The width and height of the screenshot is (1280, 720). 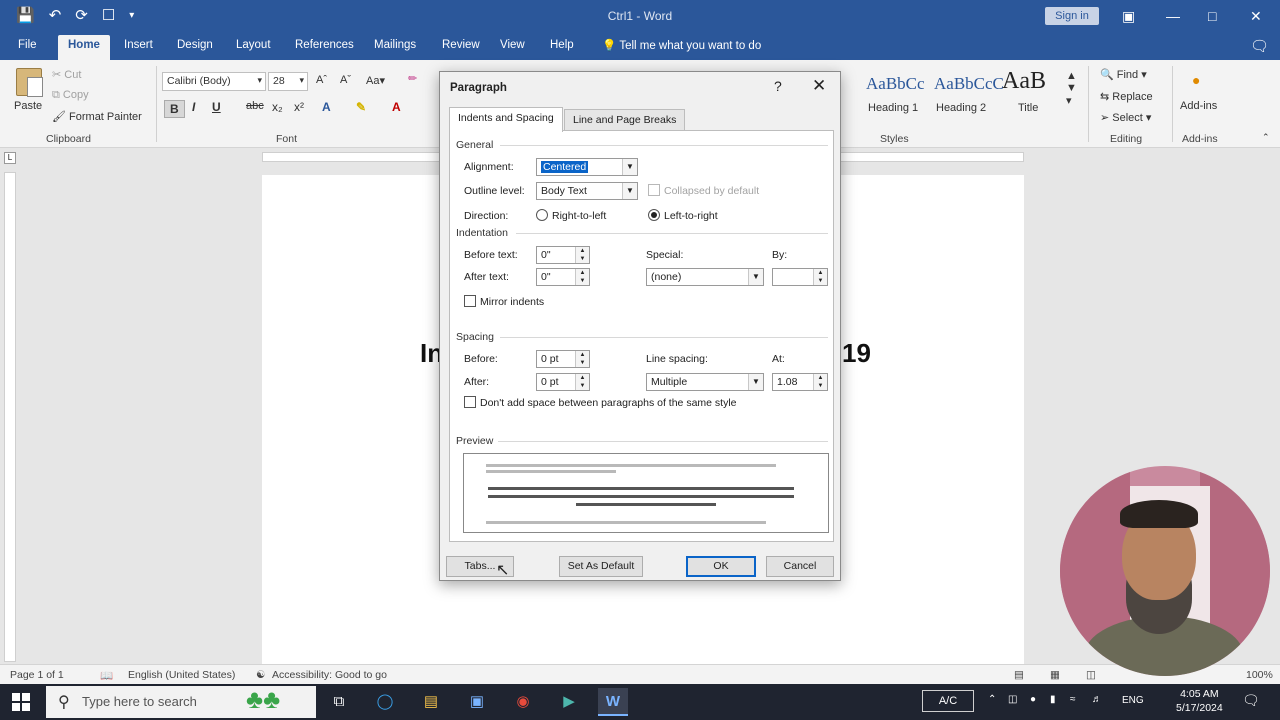 I want to click on tab-line-and-page-breaks: Line and Page Breaks, so click(x=625, y=120).